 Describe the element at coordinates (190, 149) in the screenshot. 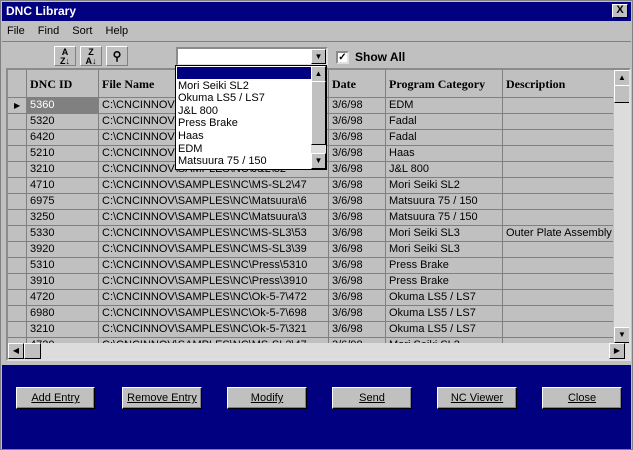

I see `dropdown-option: EDM` at that location.